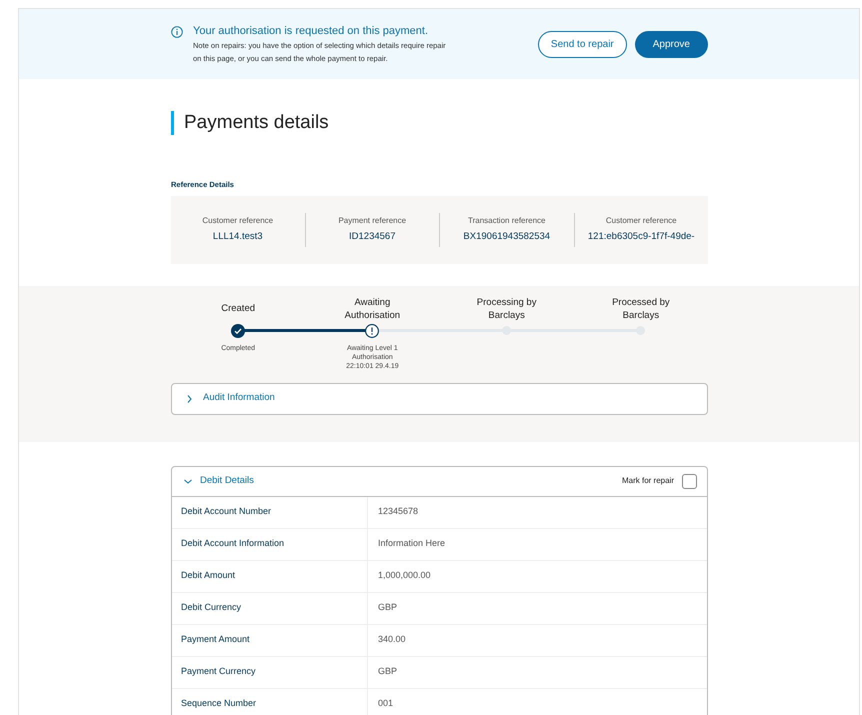 The width and height of the screenshot is (862, 715). Describe the element at coordinates (270, 672) in the screenshot. I see `field-label: Payment Currency` at that location.